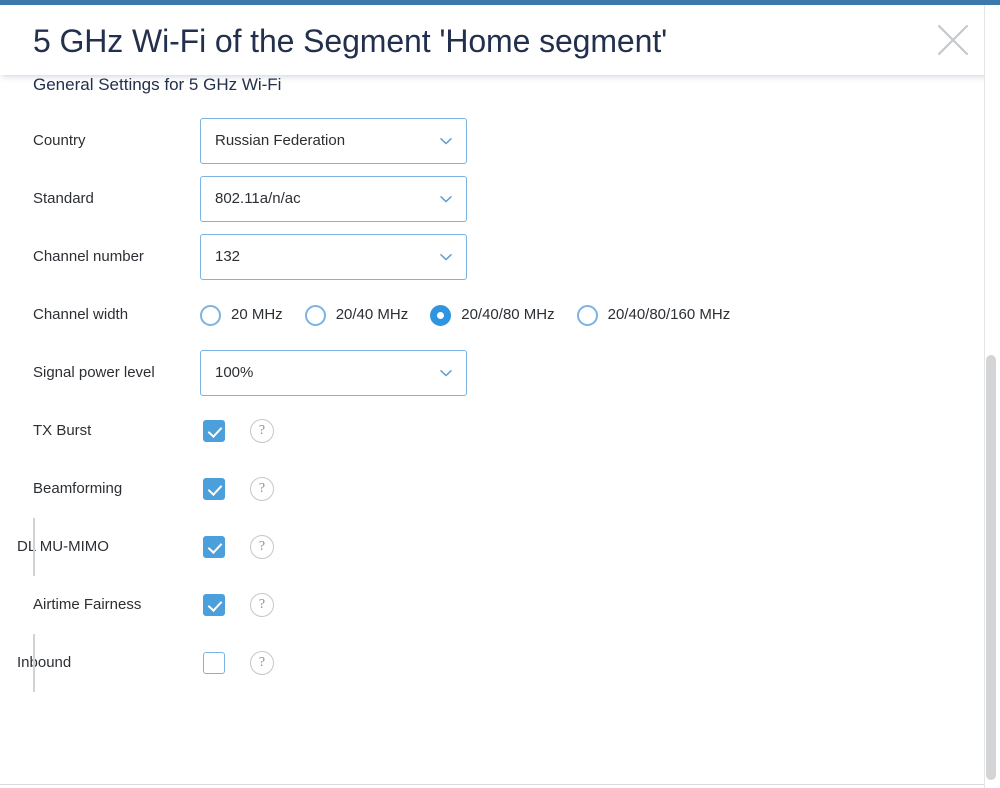 The width and height of the screenshot is (1000, 788). What do you see at coordinates (991, 567) in the screenshot?
I see `scrollbar-thumb` at bounding box center [991, 567].